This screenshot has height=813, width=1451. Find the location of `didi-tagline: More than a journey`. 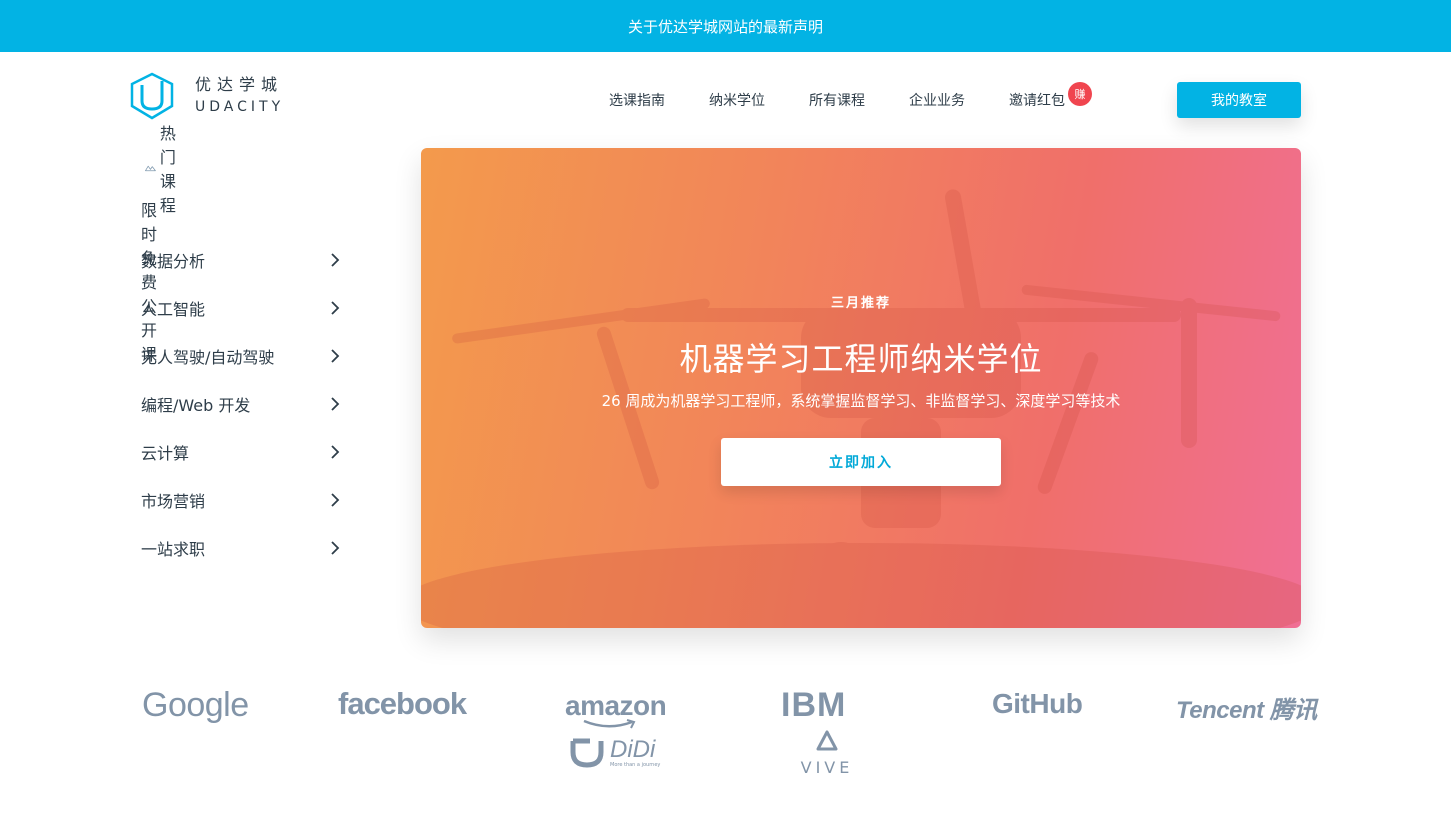

didi-tagline: More than a journey is located at coordinates (635, 765).